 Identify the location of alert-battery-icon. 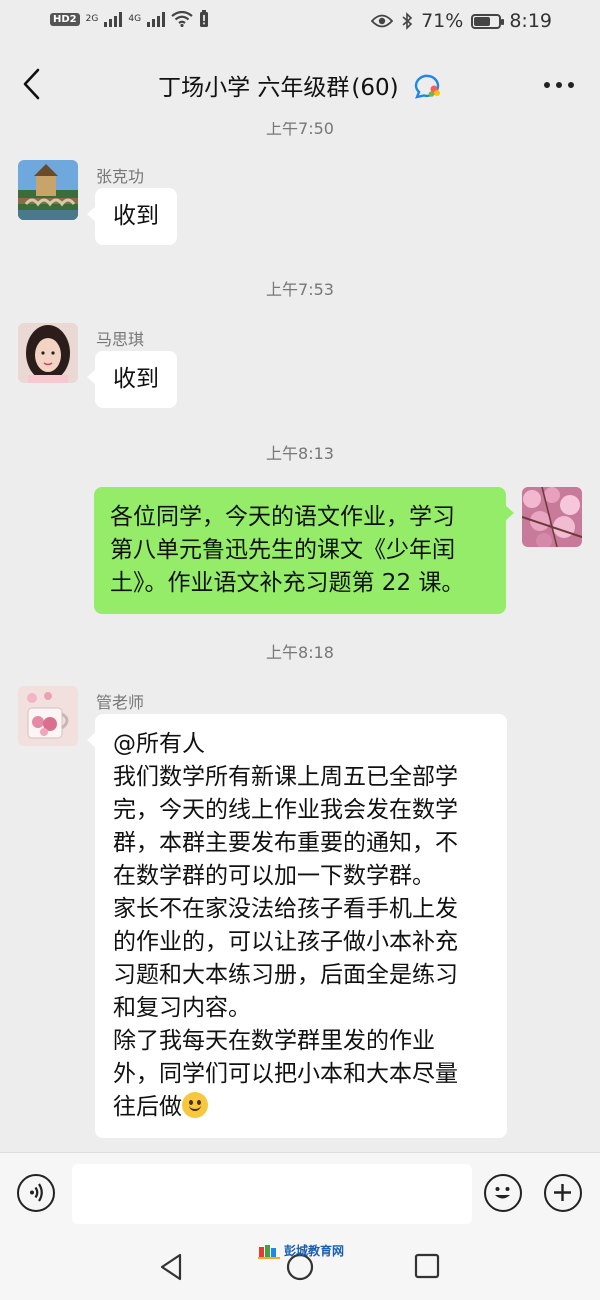
(204, 18).